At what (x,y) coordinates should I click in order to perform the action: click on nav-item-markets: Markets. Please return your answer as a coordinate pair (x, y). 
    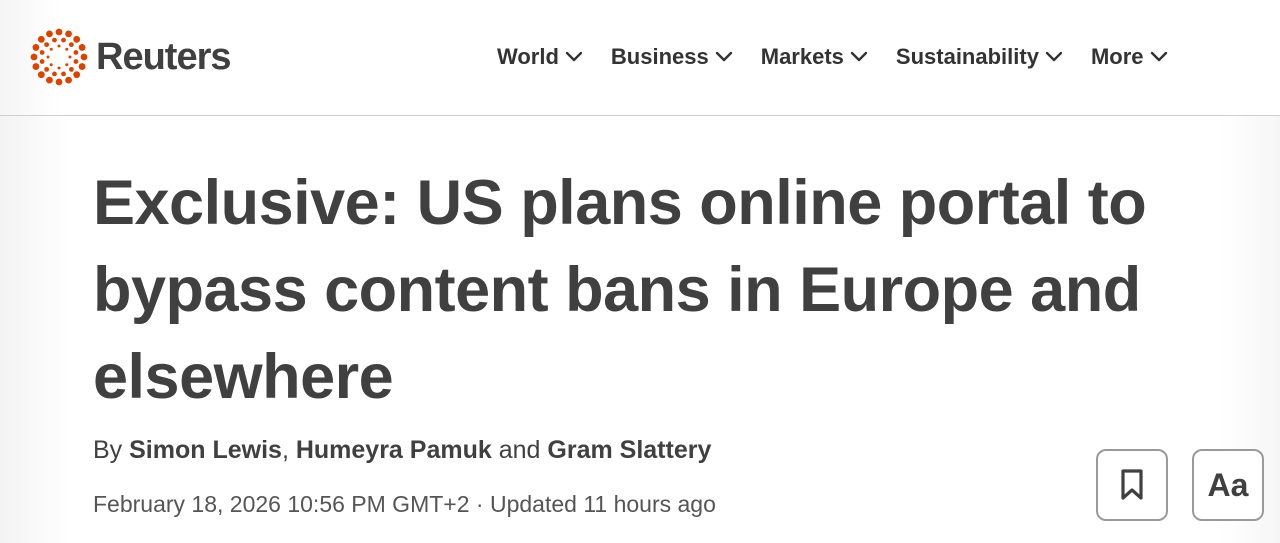
    Looking at the image, I should click on (814, 57).